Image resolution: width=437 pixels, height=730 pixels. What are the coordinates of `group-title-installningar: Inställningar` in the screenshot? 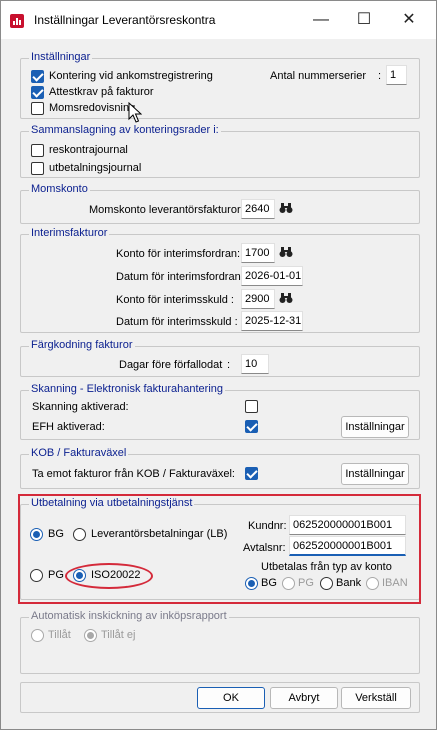 It's located at (61, 57).